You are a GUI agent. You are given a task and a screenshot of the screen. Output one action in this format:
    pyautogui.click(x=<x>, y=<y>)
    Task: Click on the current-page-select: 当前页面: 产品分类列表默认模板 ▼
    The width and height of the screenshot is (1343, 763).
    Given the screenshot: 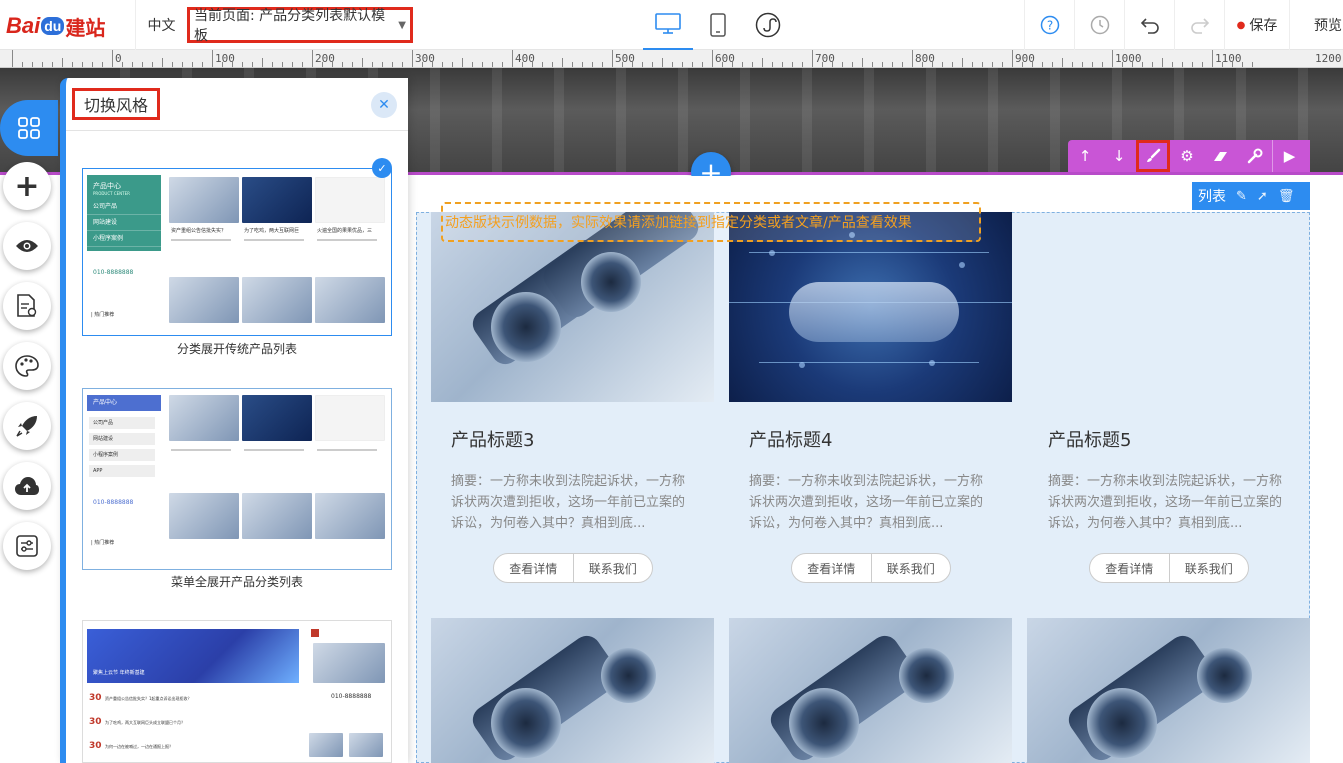 What is the action you would take?
    pyautogui.click(x=300, y=25)
    